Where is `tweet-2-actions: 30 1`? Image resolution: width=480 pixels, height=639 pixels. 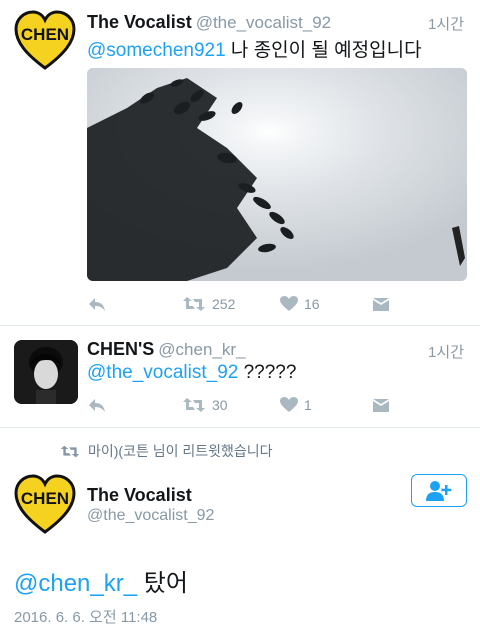
tweet-2-actions: 30 1 is located at coordinates (252, 405).